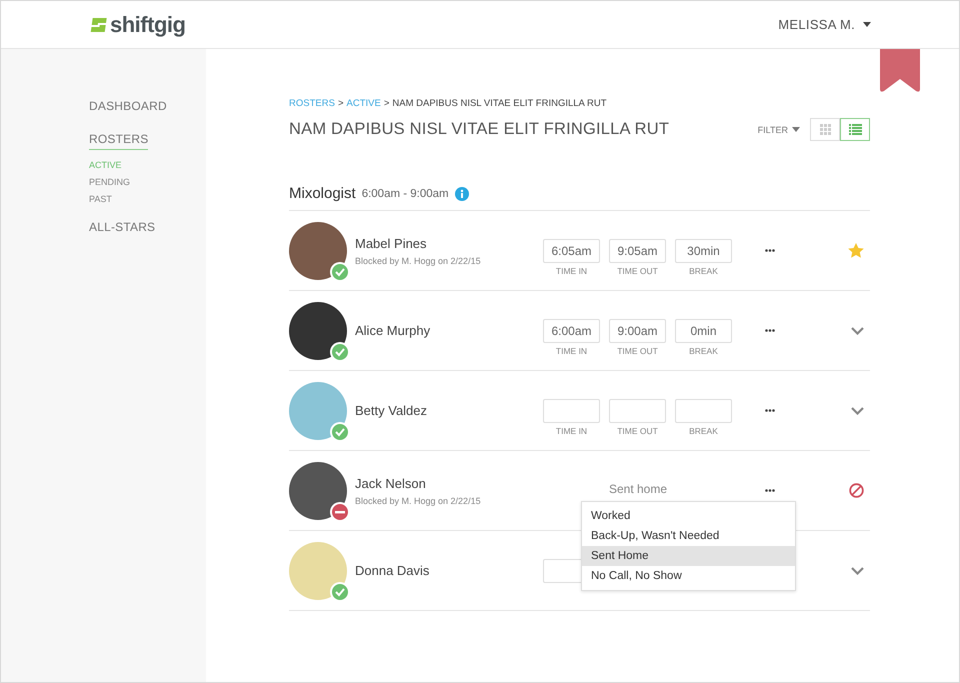  What do you see at coordinates (405, 194) in the screenshot?
I see `shift-time: 6:00am - 9:00am` at bounding box center [405, 194].